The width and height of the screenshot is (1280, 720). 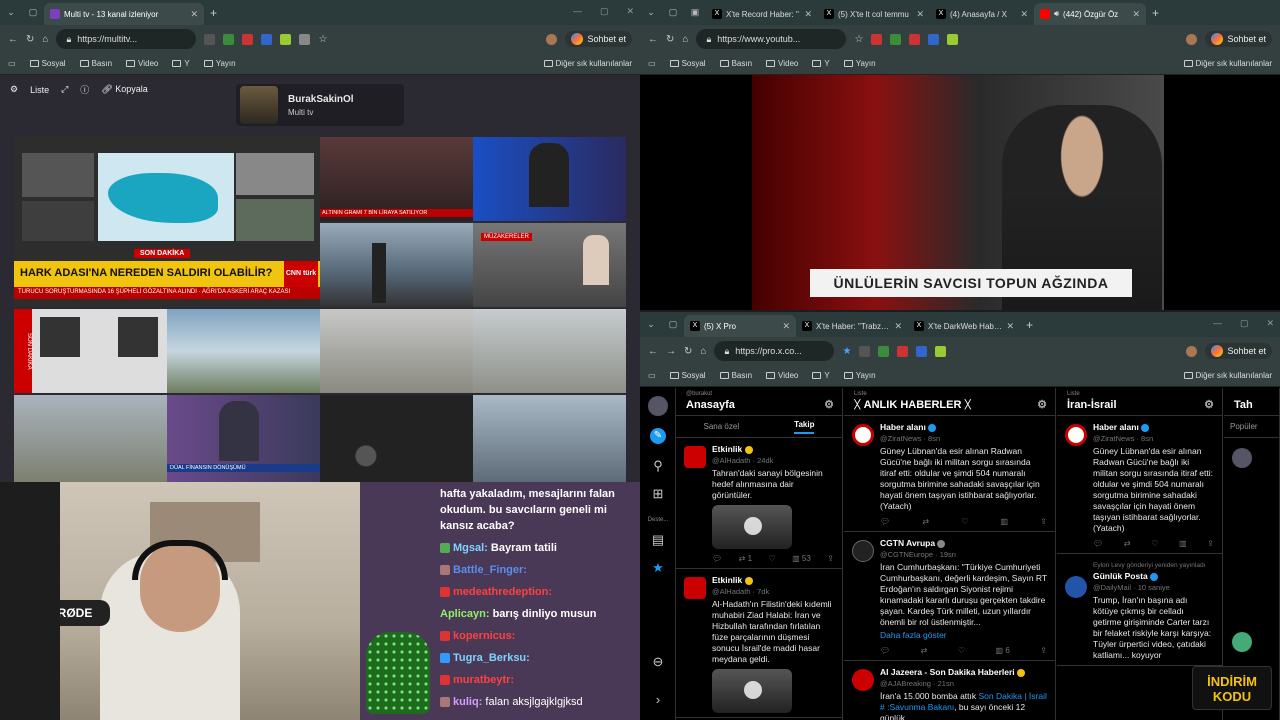 What do you see at coordinates (964, 326) in the screenshot?
I see `tab-x: X X'te DarkWeb Haber: "Bursa'da ✕` at bounding box center [964, 326].